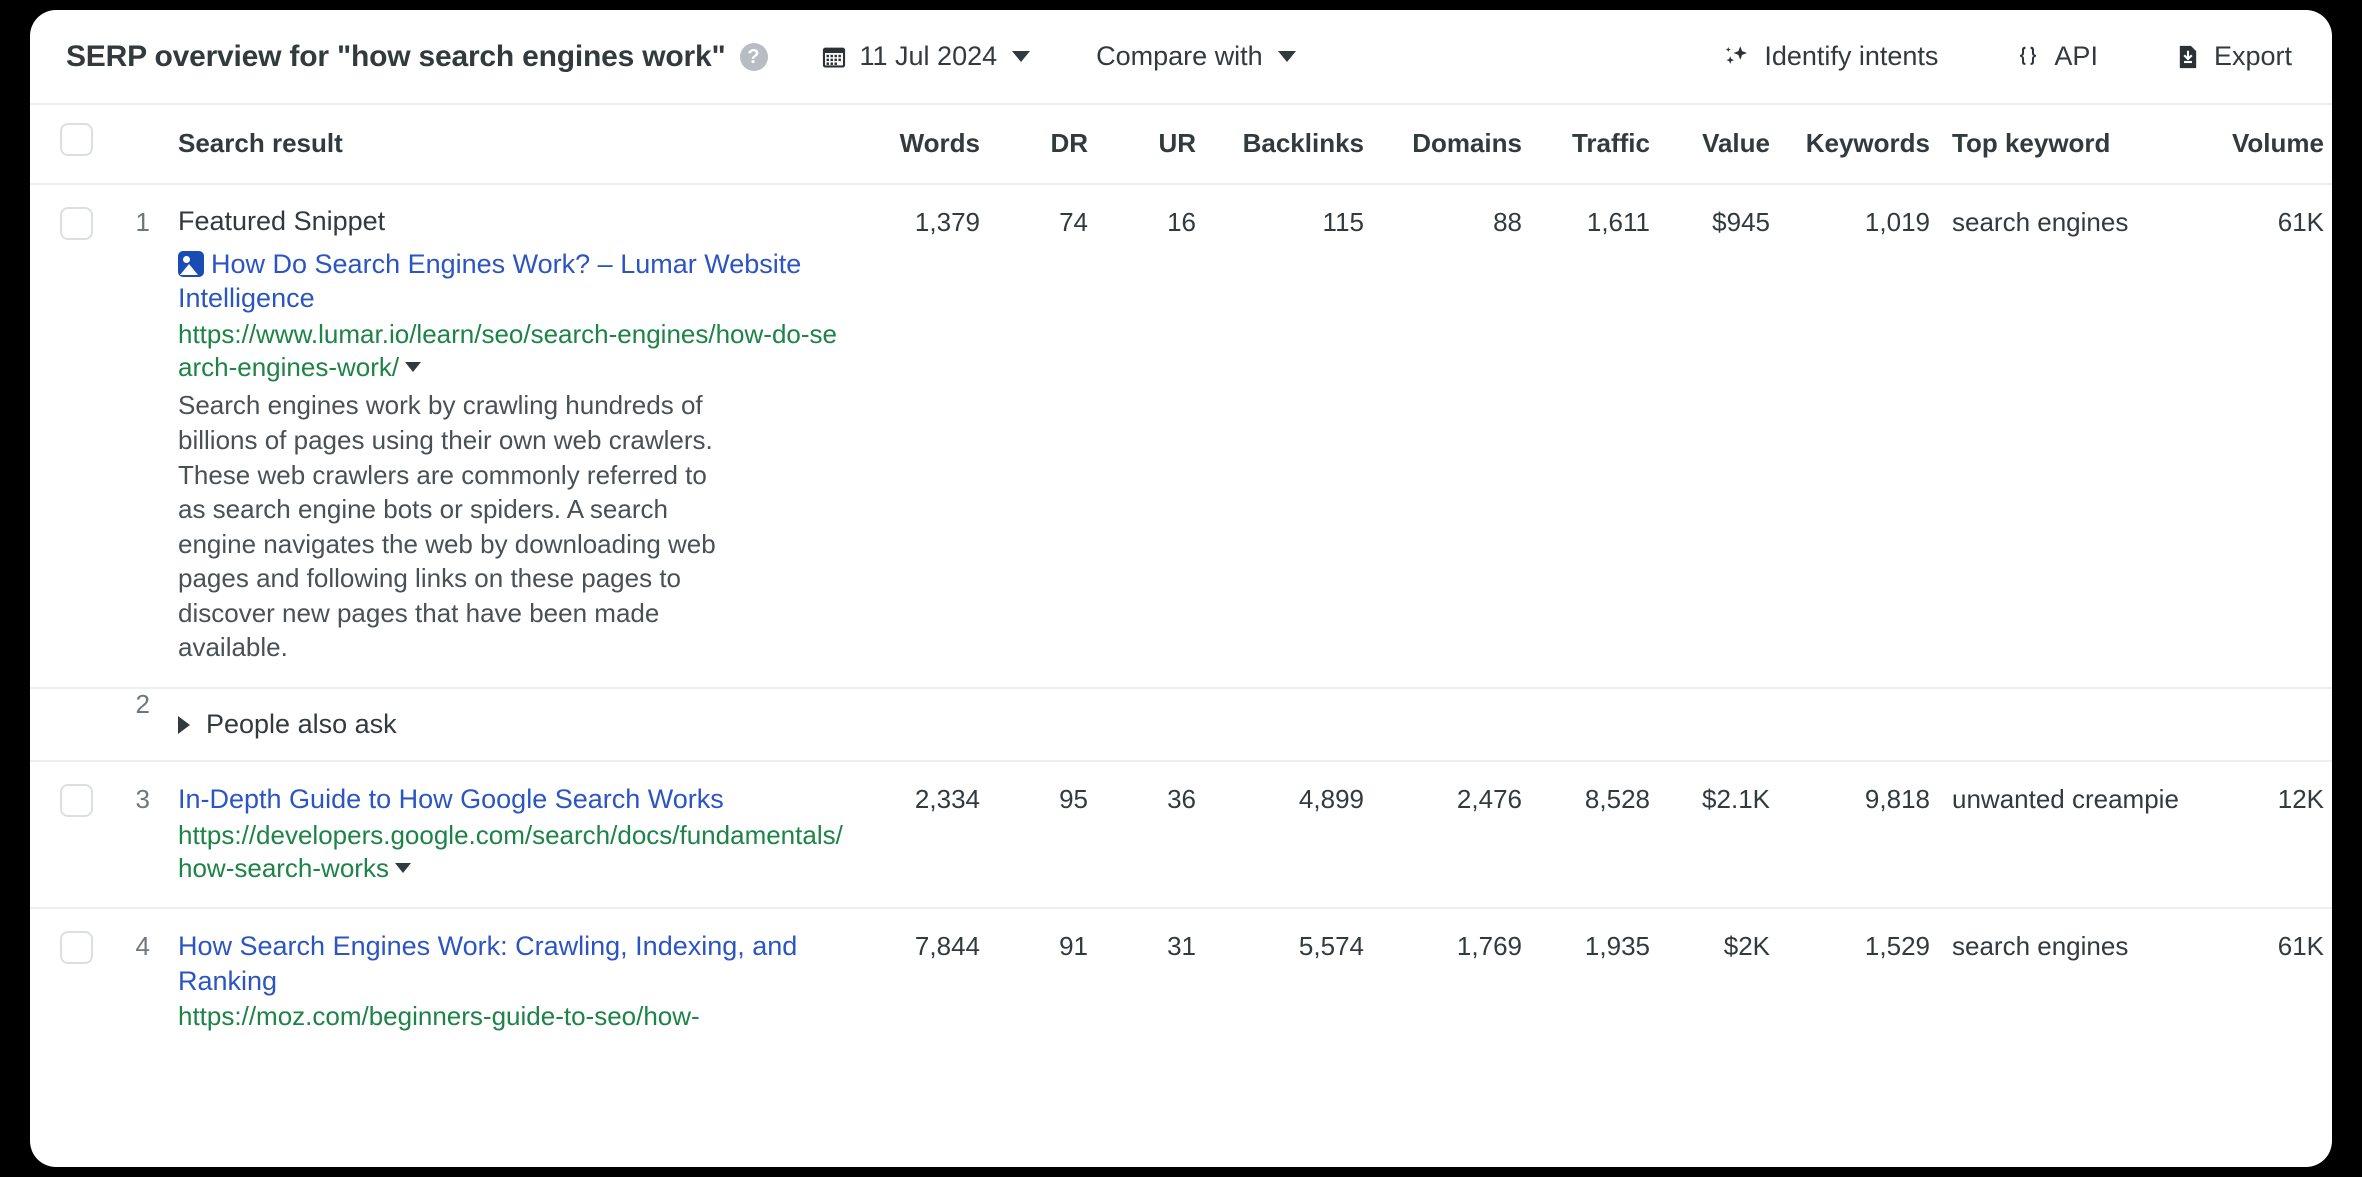 Image resolution: width=2362 pixels, height=1177 pixels. I want to click on identify-intents-label: Identify intents, so click(1851, 56).